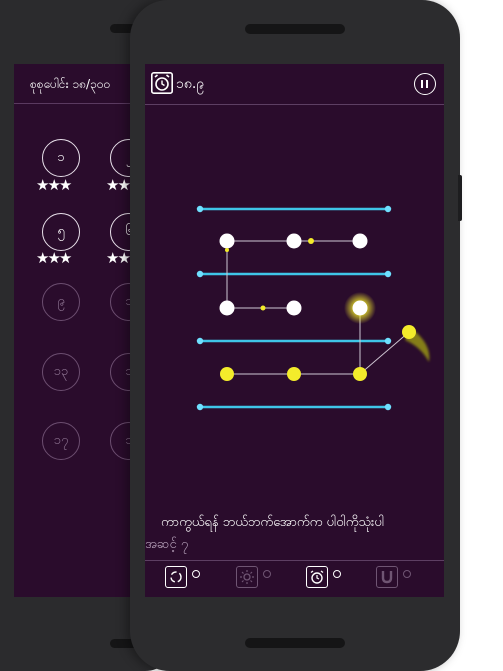 The width and height of the screenshot is (503, 671). I want to click on level-button-locked: ၁၇, so click(61, 441).